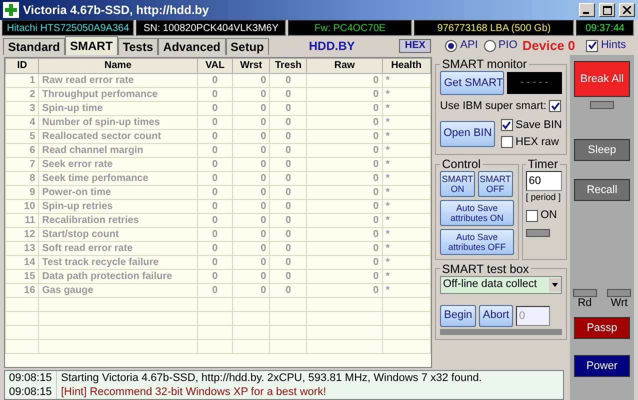 This screenshot has height=400, width=638. I want to click on close-button, so click(627, 10).